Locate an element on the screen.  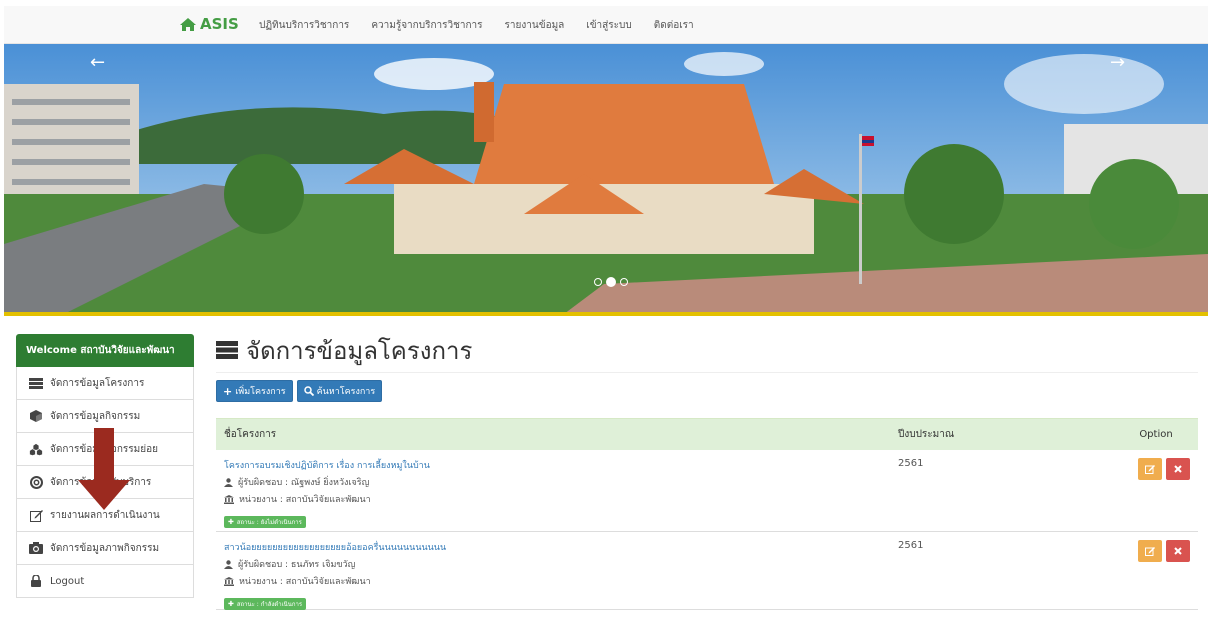
carousel-next-icon: → is located at coordinates (1117, 62).